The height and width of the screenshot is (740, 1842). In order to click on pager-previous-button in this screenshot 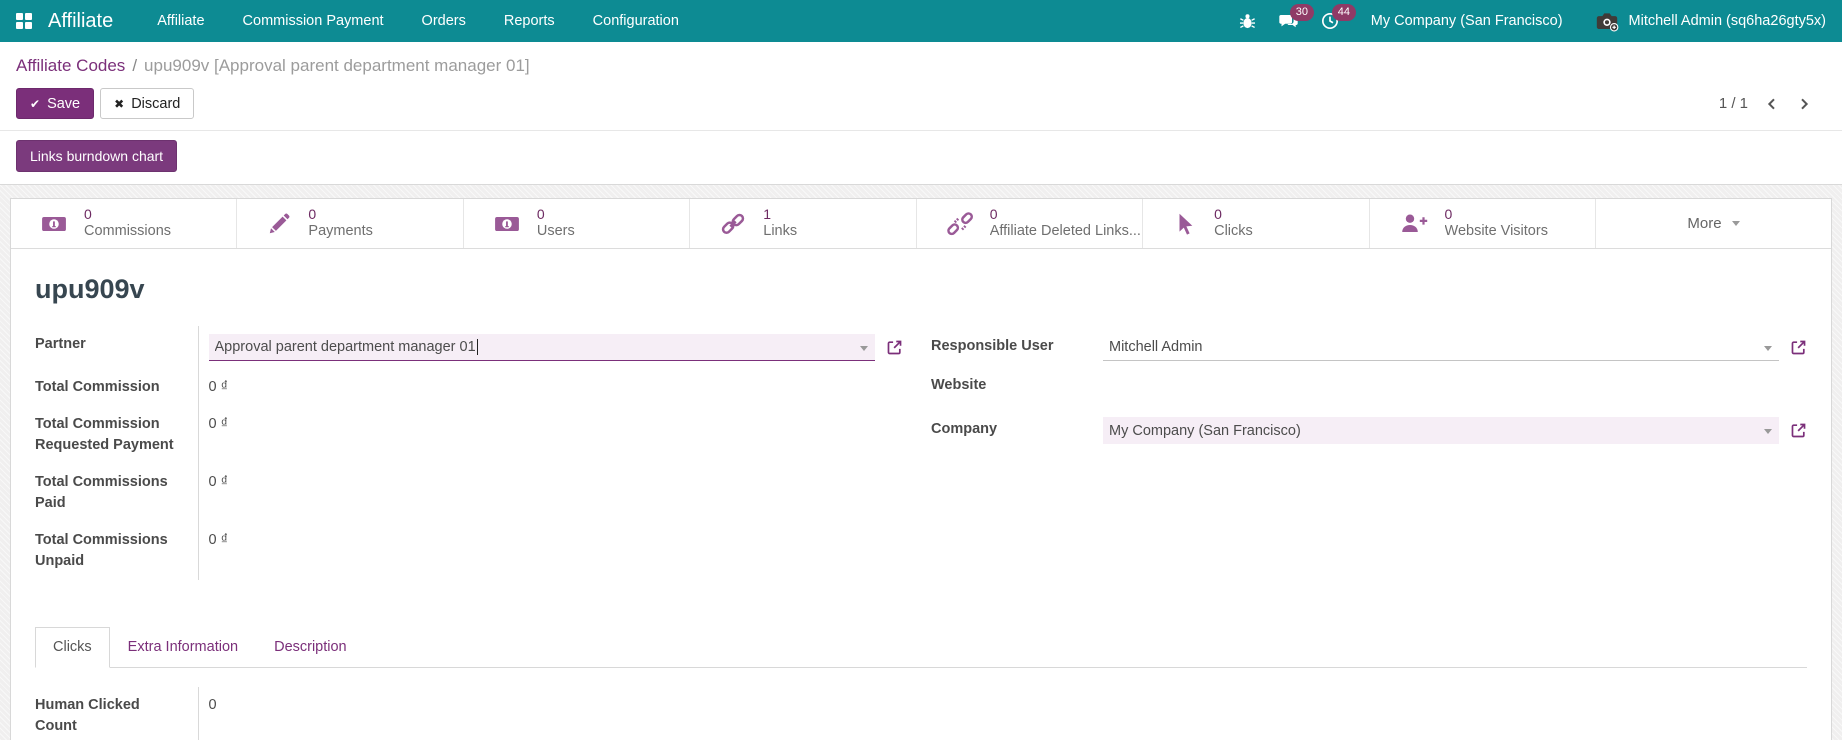, I will do `click(1772, 104)`.